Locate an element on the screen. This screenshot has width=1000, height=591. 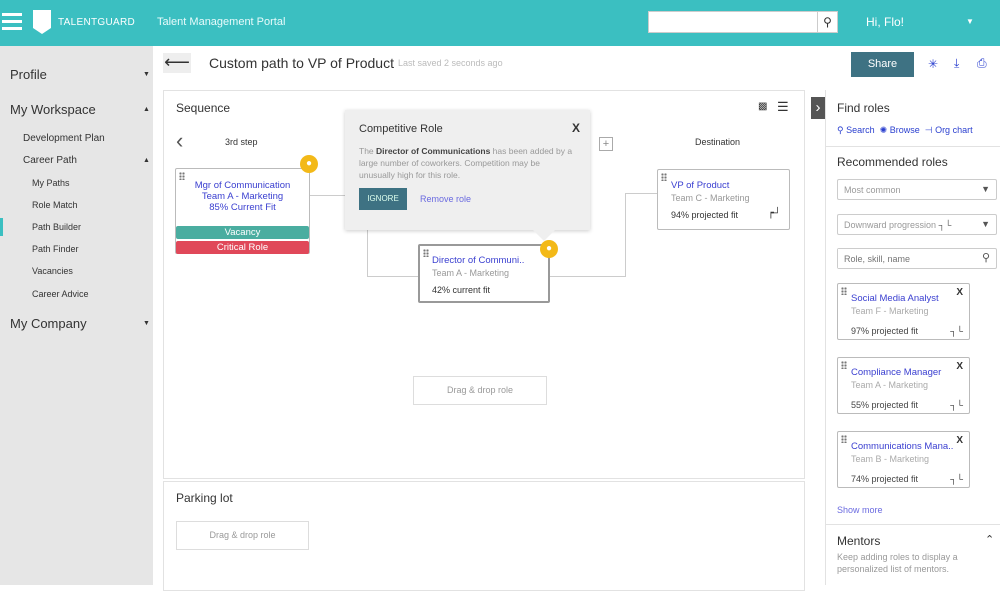
search-link: ⚲ Search is located at coordinates (856, 130).